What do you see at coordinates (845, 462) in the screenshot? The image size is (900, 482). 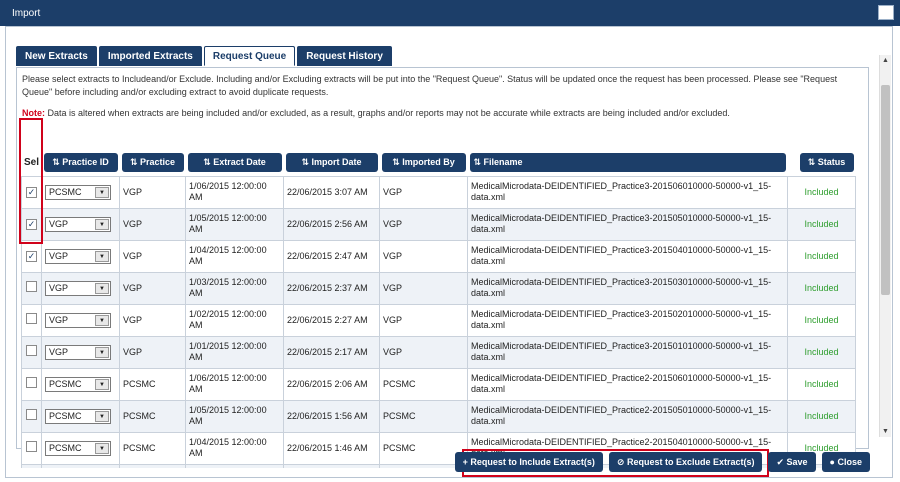 I see `close-button: ● Close` at bounding box center [845, 462].